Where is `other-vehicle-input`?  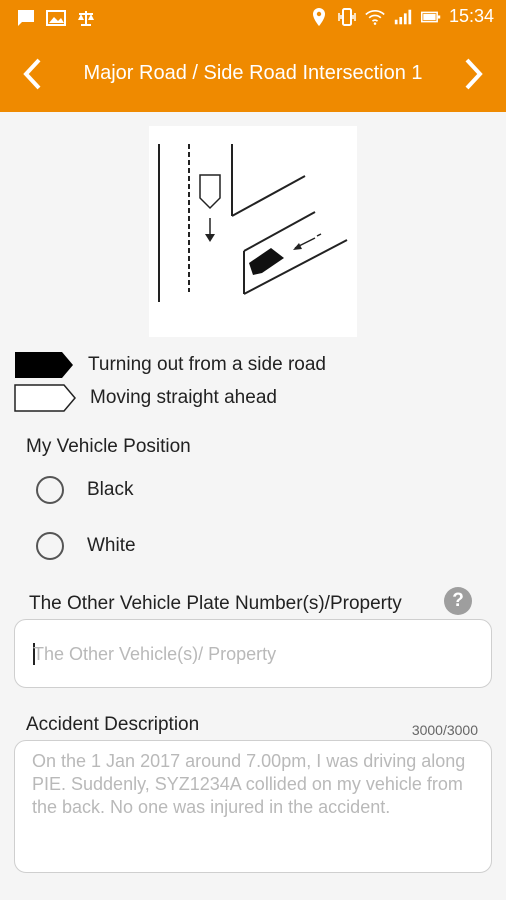
other-vehicle-input is located at coordinates (253, 654).